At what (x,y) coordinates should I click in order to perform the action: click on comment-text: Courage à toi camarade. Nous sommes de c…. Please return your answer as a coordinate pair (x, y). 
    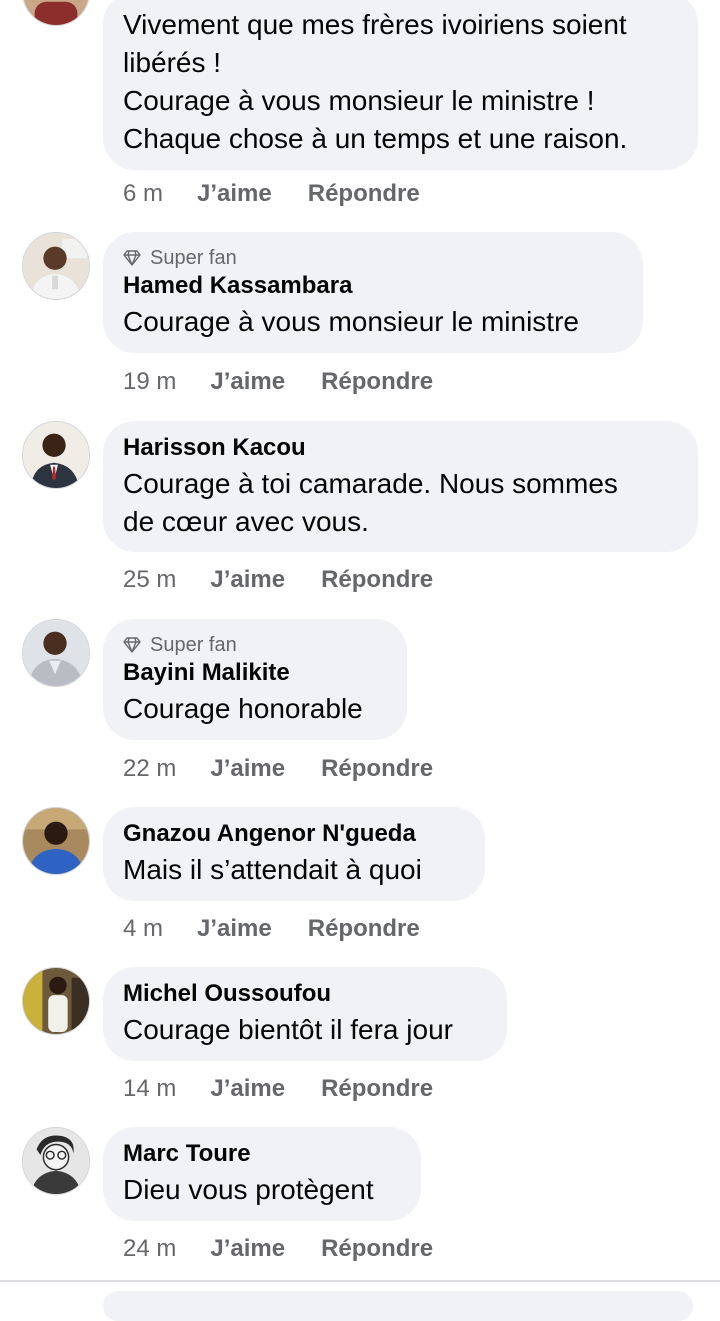
    Looking at the image, I should click on (400, 503).